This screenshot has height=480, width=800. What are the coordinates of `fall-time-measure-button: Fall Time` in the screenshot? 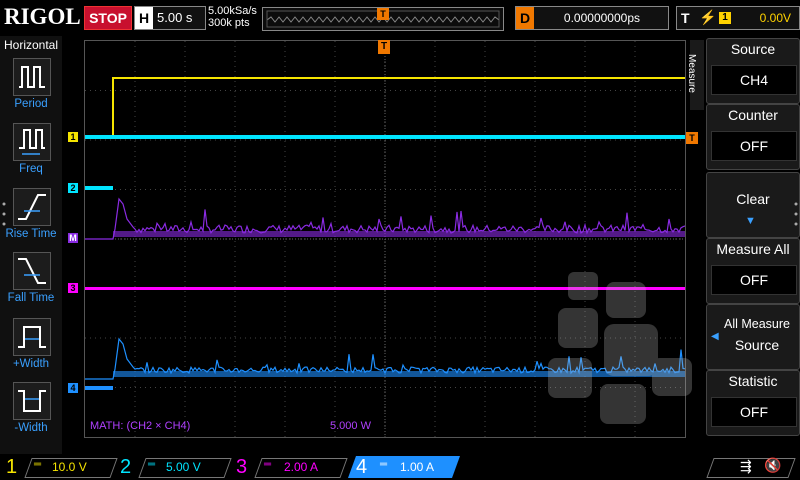 It's located at (32, 282).